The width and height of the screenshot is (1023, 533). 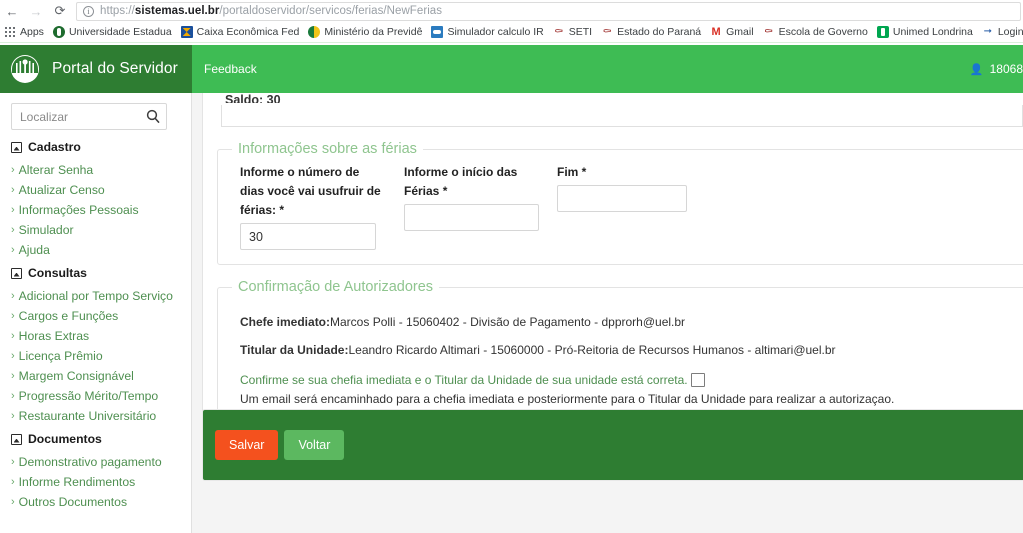 What do you see at coordinates (1010, 32) in the screenshot?
I see `bookmark-label: Login - Carrefour` at bounding box center [1010, 32].